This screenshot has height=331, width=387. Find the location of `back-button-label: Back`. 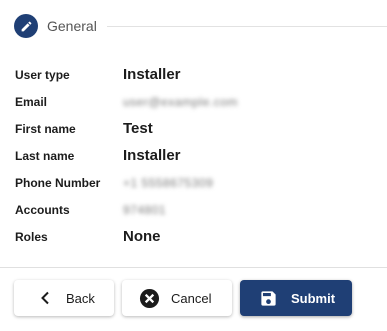

back-button-label: Back is located at coordinates (80, 298).